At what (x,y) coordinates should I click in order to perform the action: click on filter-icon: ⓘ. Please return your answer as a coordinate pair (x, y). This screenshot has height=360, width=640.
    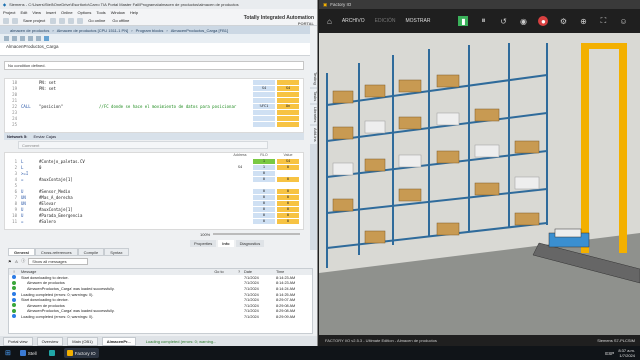
    Looking at the image, I should click on (23, 261).